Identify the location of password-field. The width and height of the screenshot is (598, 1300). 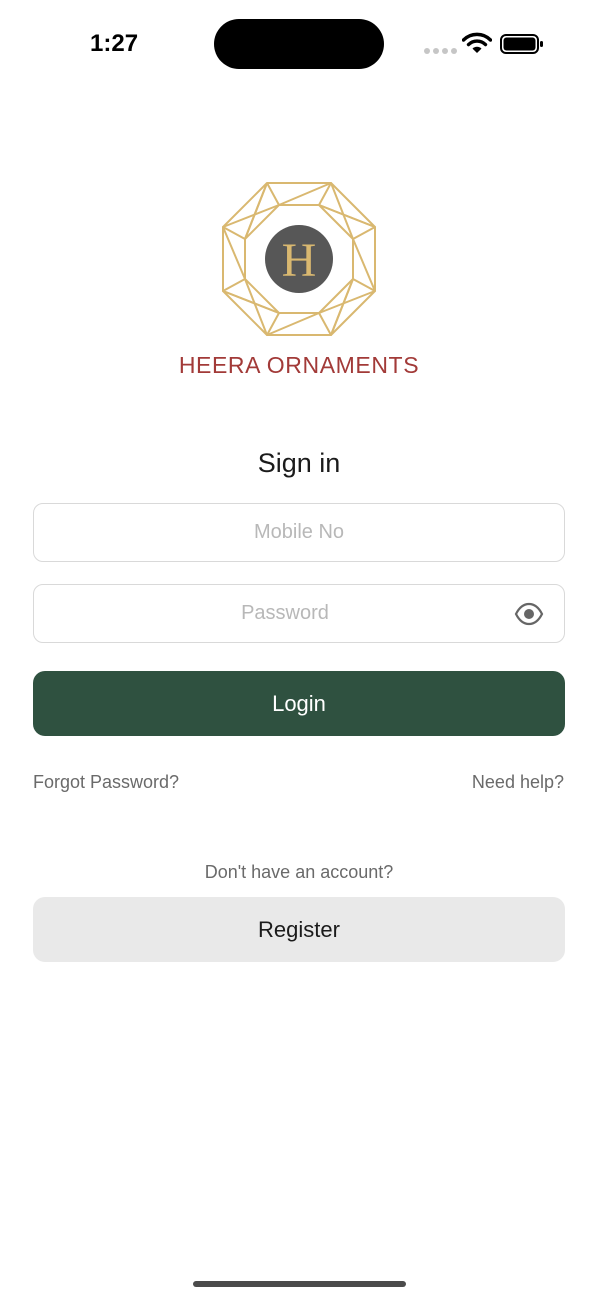
(299, 613).